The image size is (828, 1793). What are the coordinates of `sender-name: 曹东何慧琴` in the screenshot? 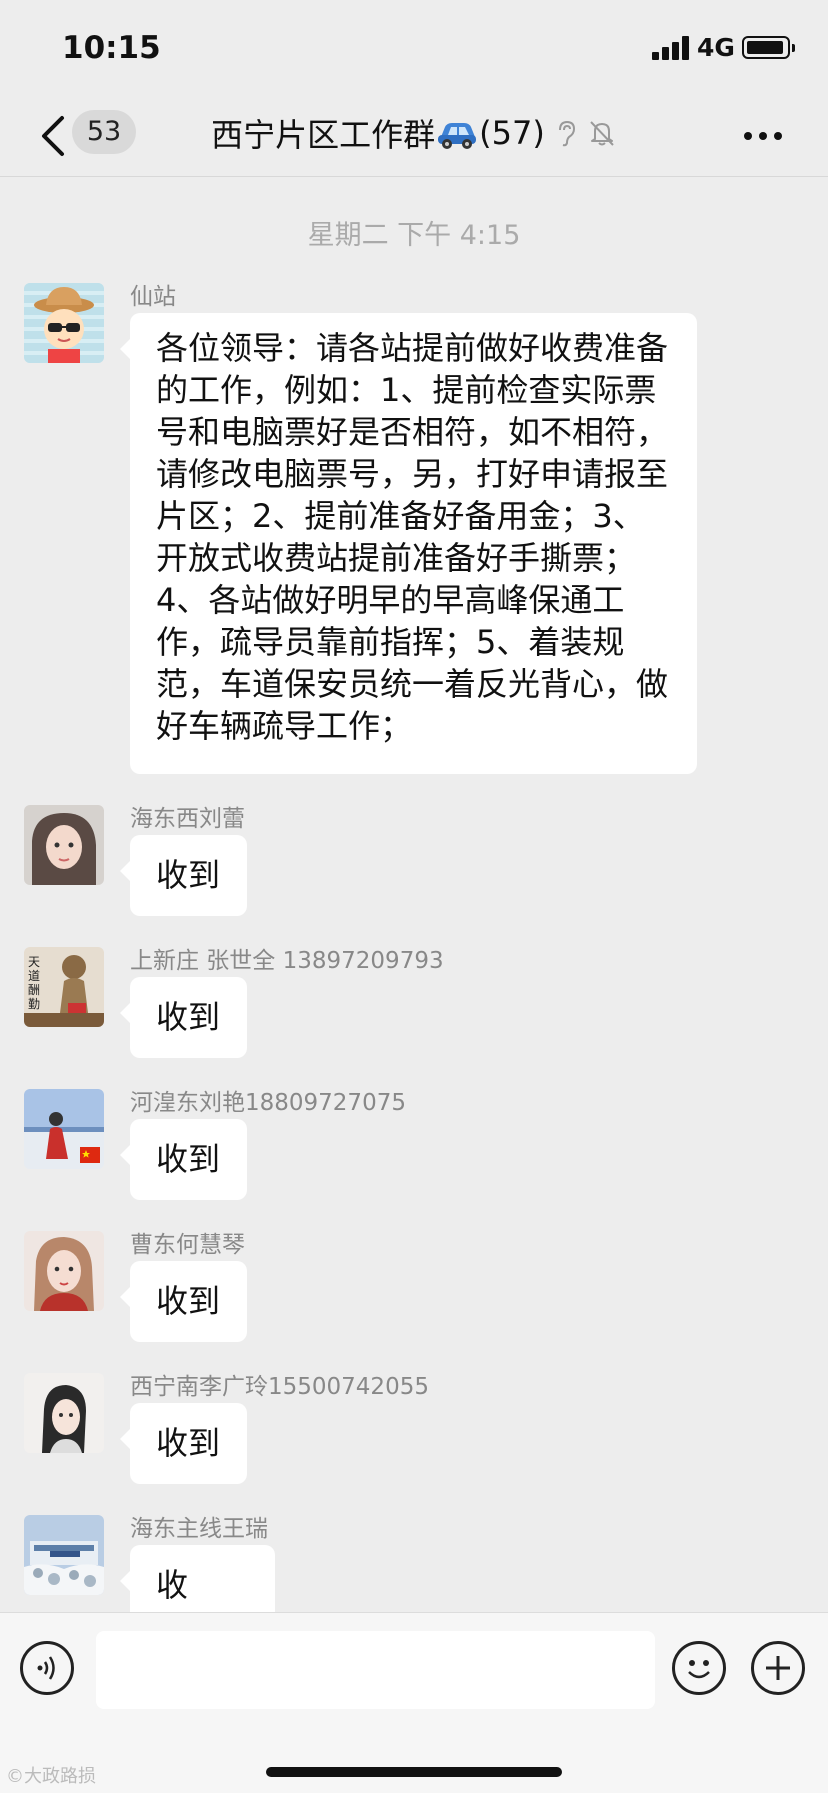 It's located at (187, 1245).